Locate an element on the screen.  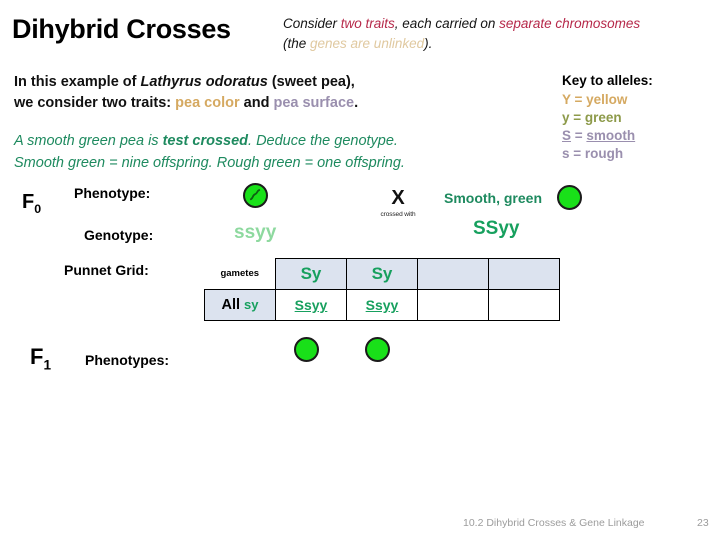
cross-x-glyph: X is located at coordinates (398, 198).